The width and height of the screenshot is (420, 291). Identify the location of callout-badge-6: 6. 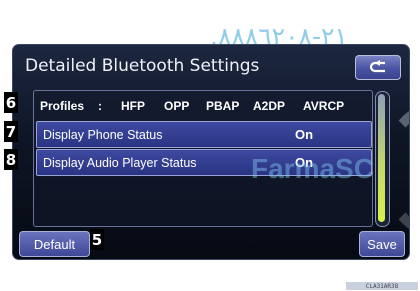
(11, 102).